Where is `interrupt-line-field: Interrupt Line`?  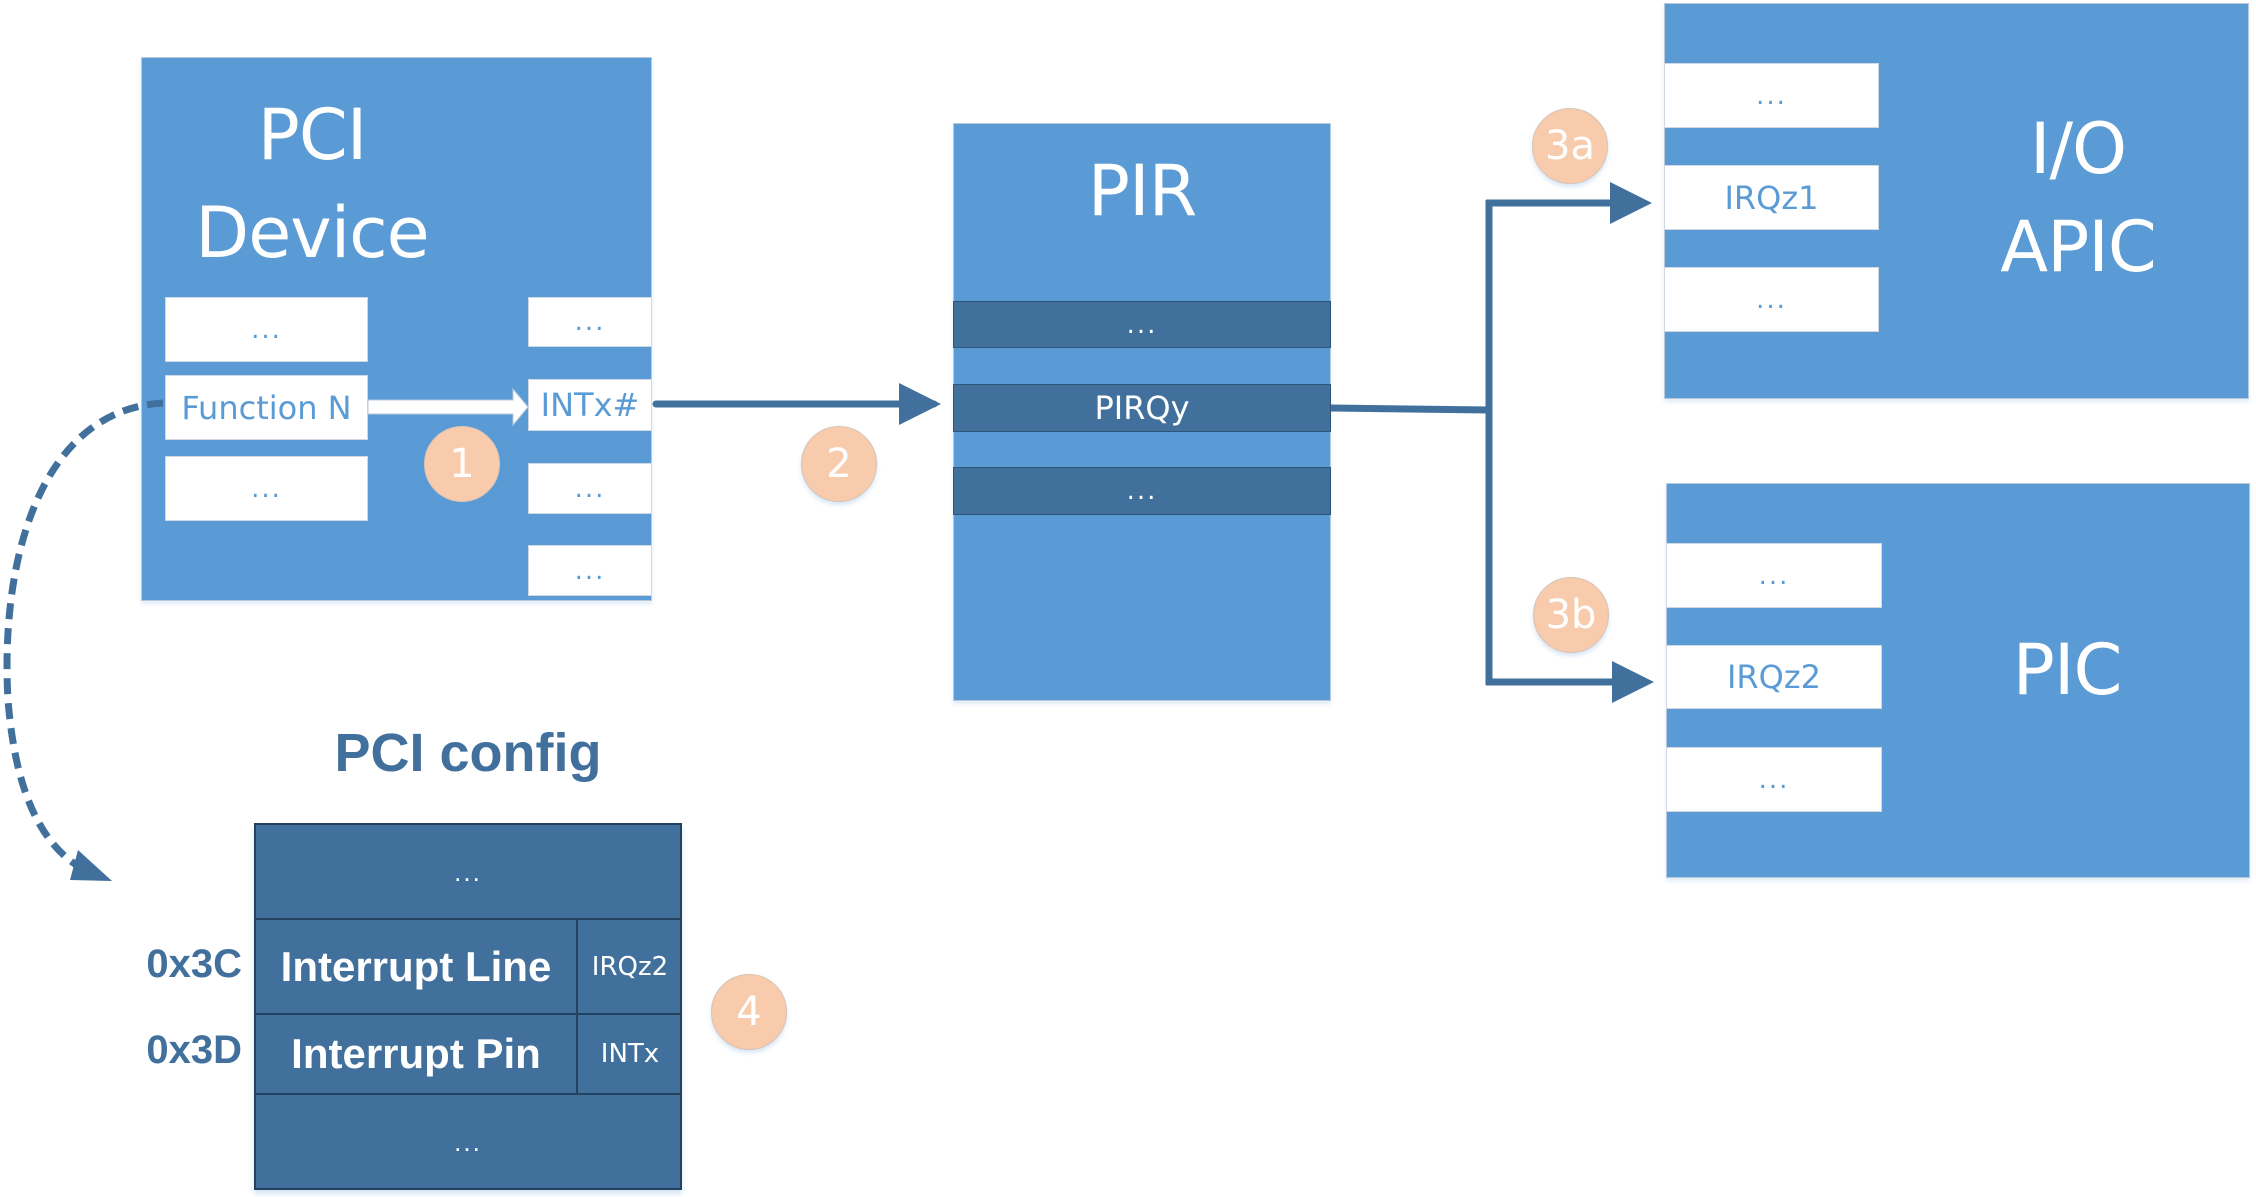
interrupt-line-field: Interrupt Line is located at coordinates (417, 967).